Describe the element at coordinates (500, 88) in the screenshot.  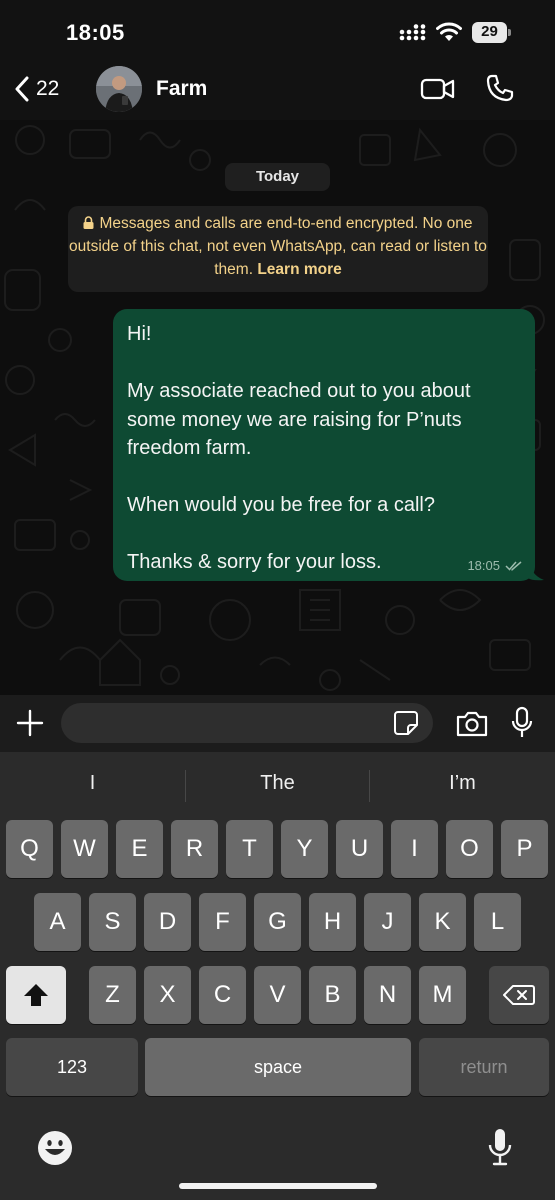
I see `voice-call-button` at that location.